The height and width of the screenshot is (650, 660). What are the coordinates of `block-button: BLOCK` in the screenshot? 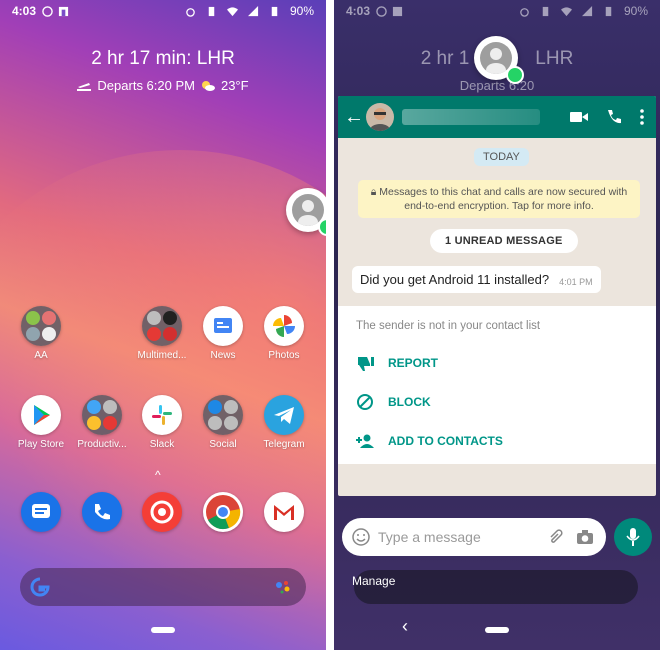 It's located at (393, 402).